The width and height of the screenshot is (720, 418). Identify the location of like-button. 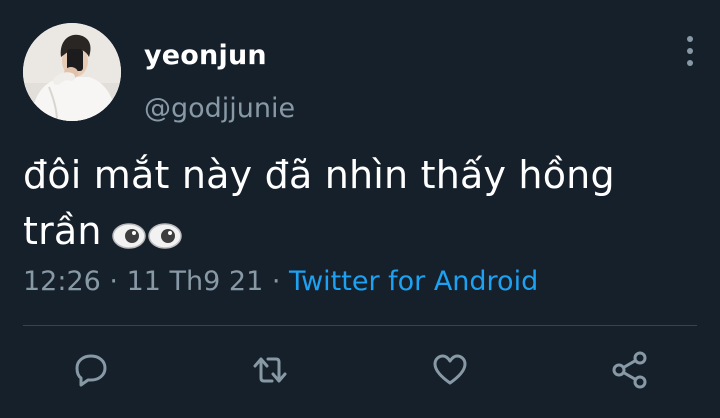
(450, 370).